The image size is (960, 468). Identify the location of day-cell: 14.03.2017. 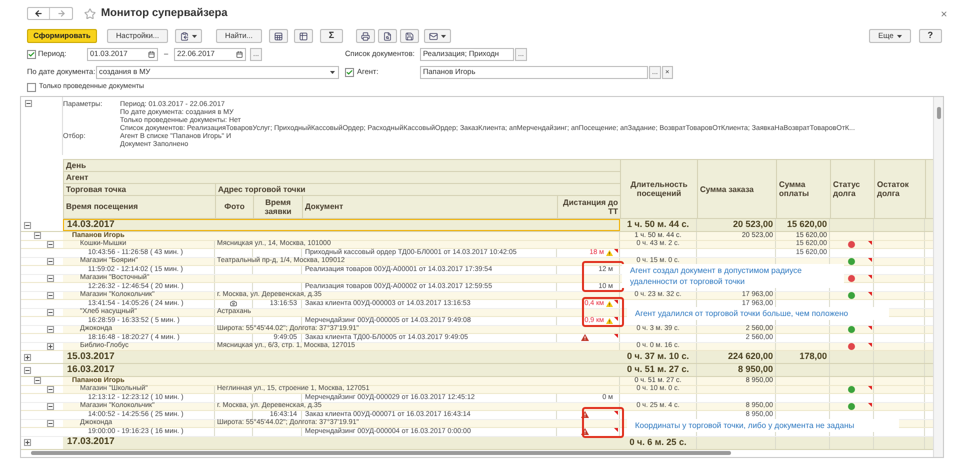
(341, 225).